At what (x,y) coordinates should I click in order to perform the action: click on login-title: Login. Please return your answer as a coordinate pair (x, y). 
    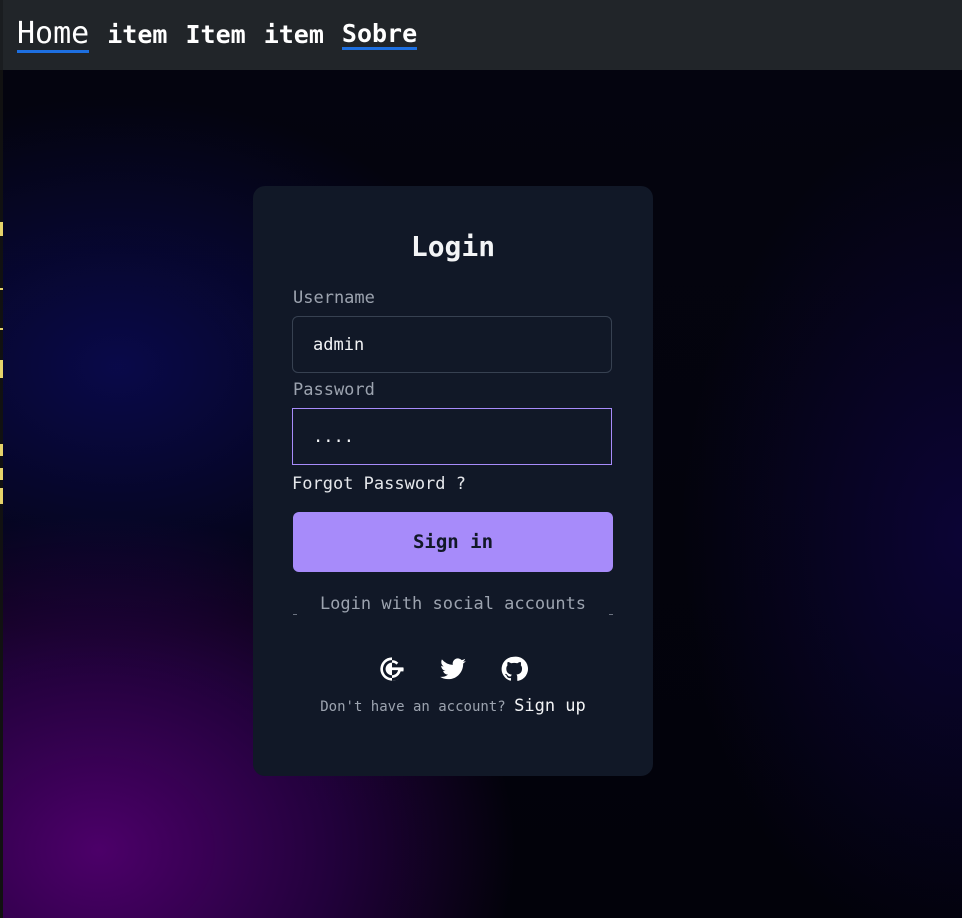
    Looking at the image, I should click on (453, 246).